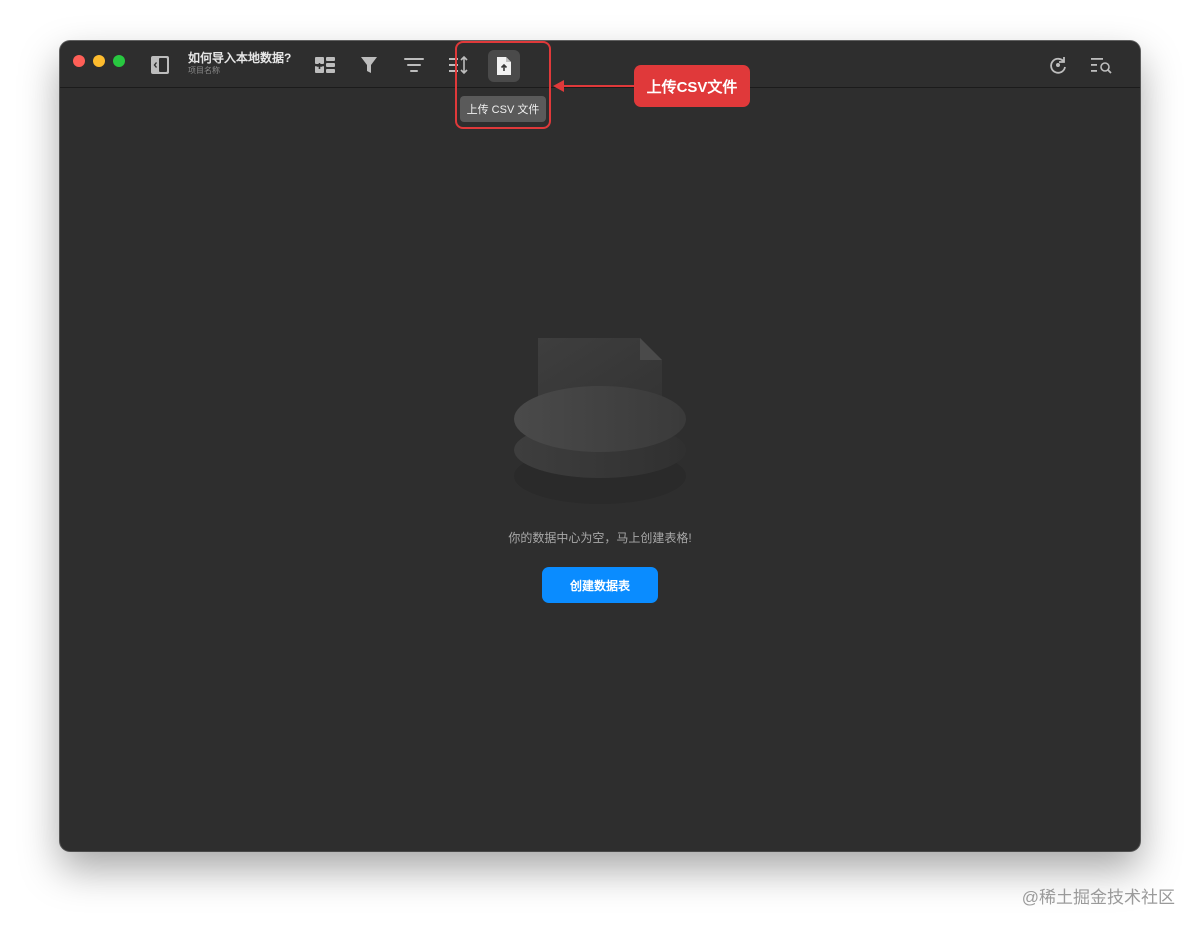 This screenshot has height=930, width=1200. What do you see at coordinates (119, 61) in the screenshot?
I see `maximize-window-button` at bounding box center [119, 61].